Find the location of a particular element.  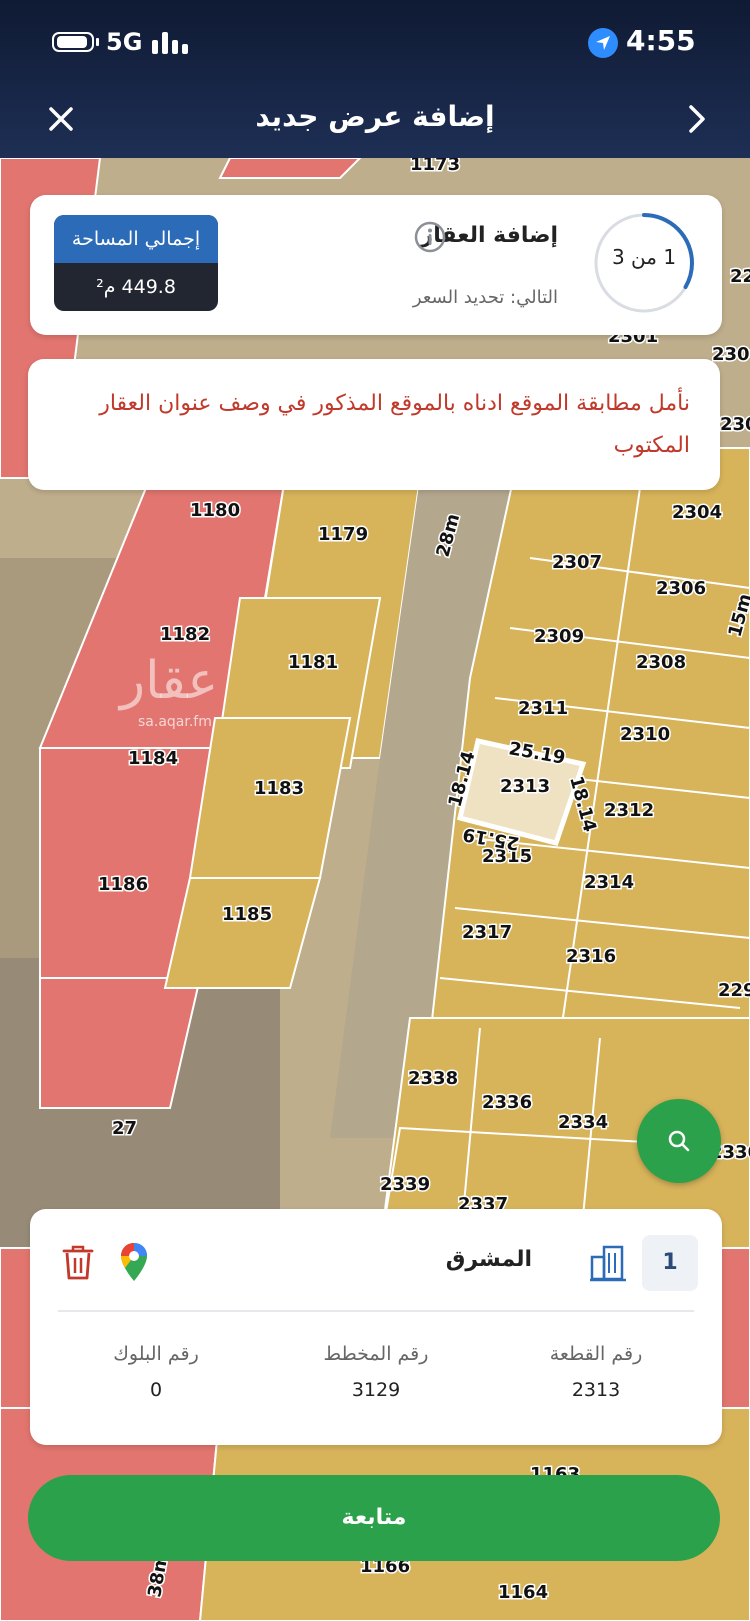

plot-label-selected: 2313 is located at coordinates (525, 786).